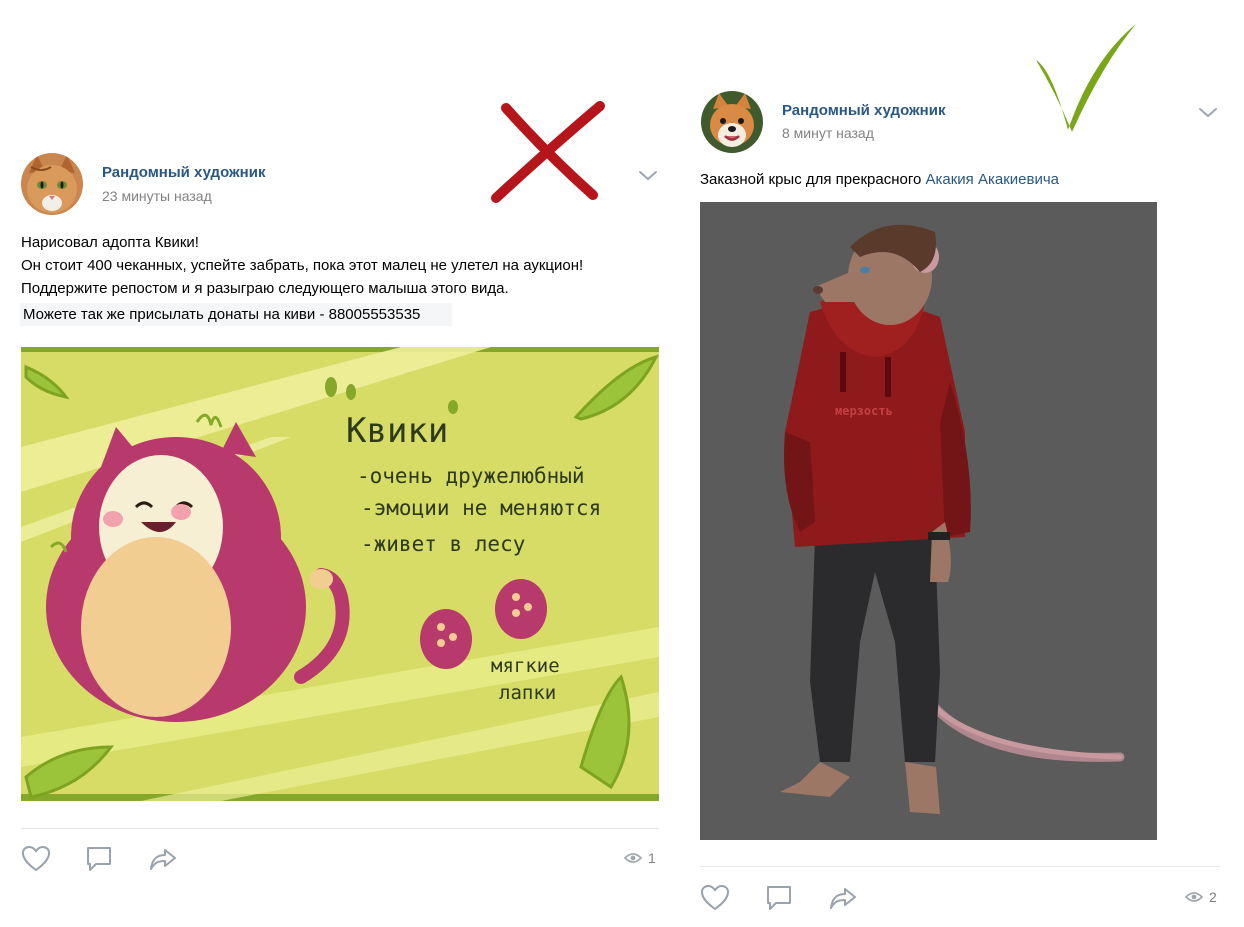  I want to click on illustration-feature: -живет в лесу, so click(443, 544).